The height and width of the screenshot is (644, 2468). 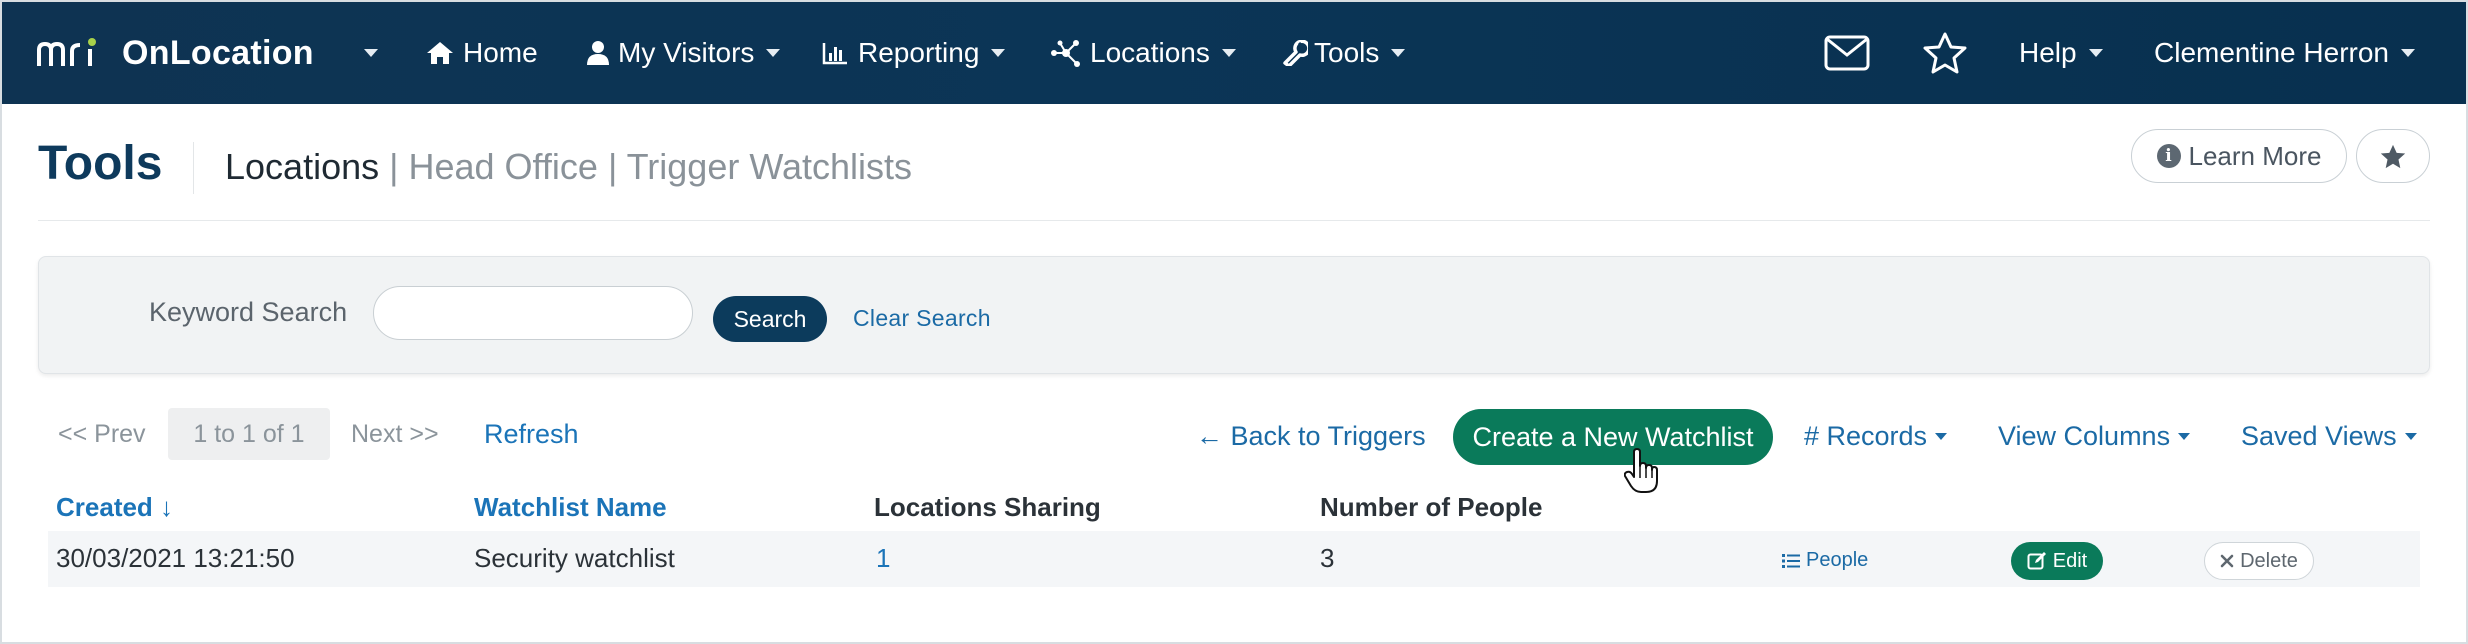 What do you see at coordinates (2084, 436) in the screenshot?
I see `view-columns-label: View Columns` at bounding box center [2084, 436].